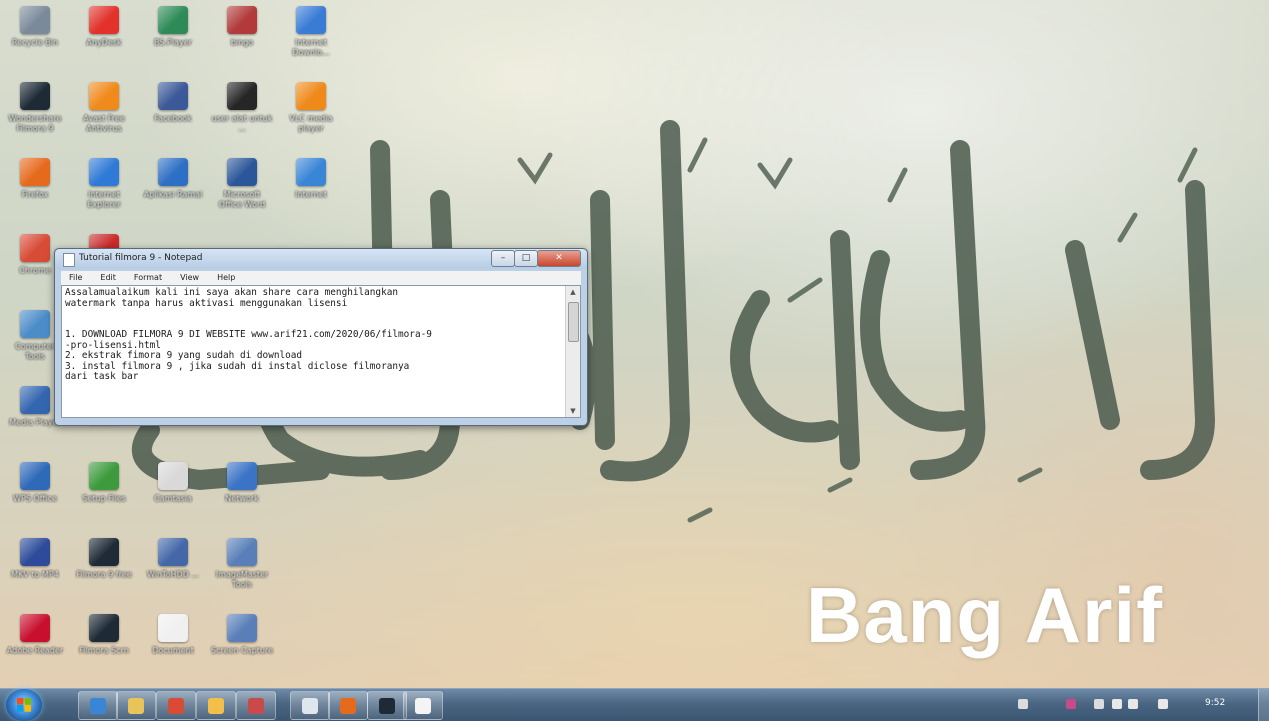 This screenshot has width=1269, height=721. Describe the element at coordinates (173, 96) in the screenshot. I see `facebook-icon` at that location.